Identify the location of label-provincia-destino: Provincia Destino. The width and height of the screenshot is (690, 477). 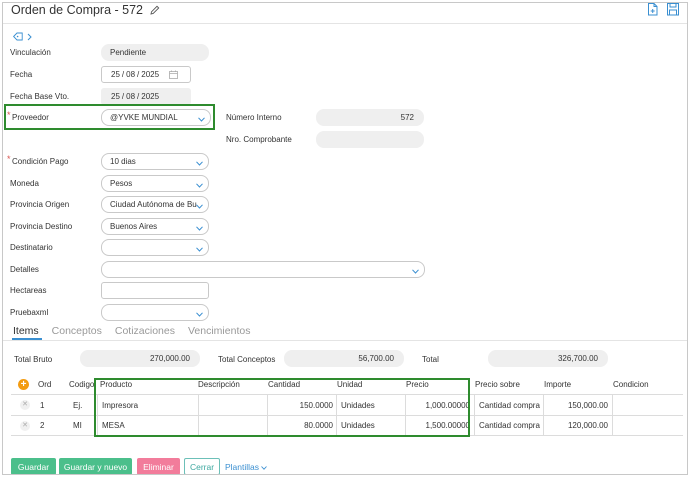
(41, 226).